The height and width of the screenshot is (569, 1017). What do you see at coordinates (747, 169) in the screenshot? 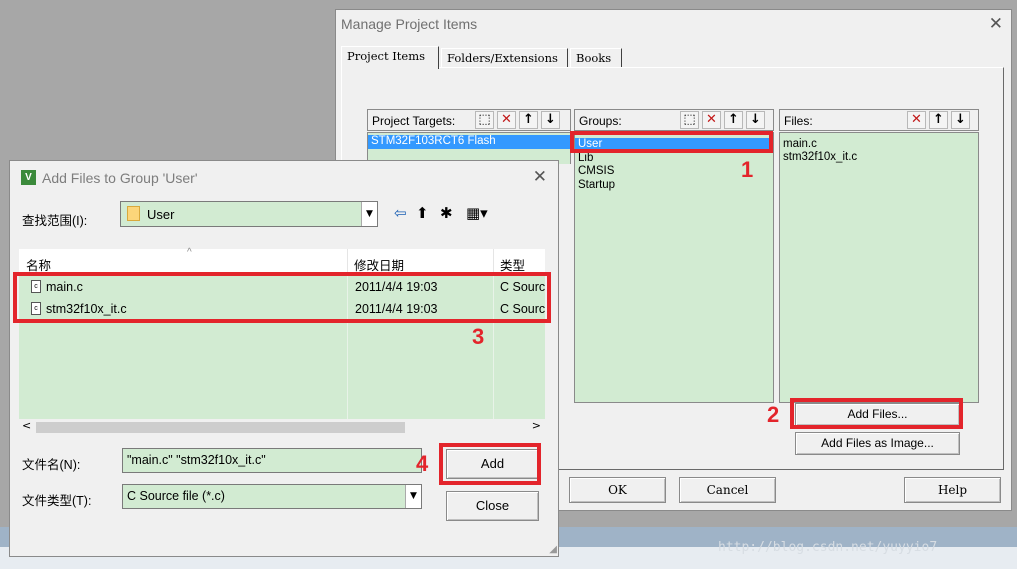
I see `annotation-number: 1` at bounding box center [747, 169].